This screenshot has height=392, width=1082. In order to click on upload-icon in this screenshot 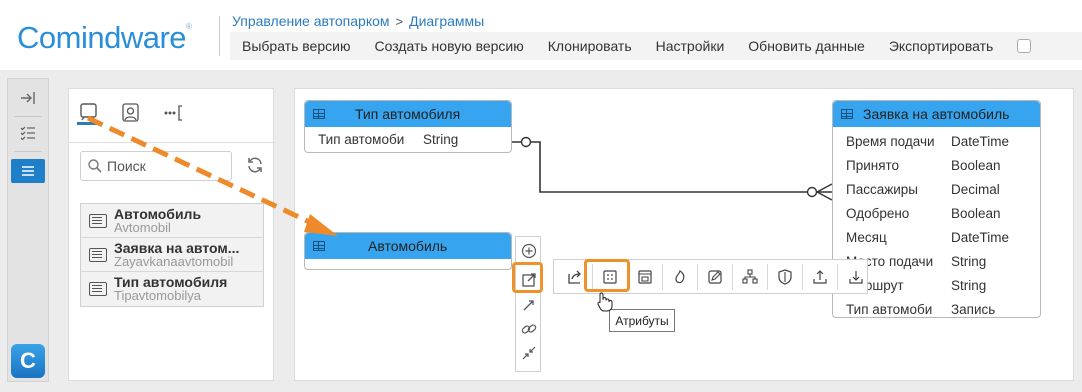, I will do `click(820, 276)`.